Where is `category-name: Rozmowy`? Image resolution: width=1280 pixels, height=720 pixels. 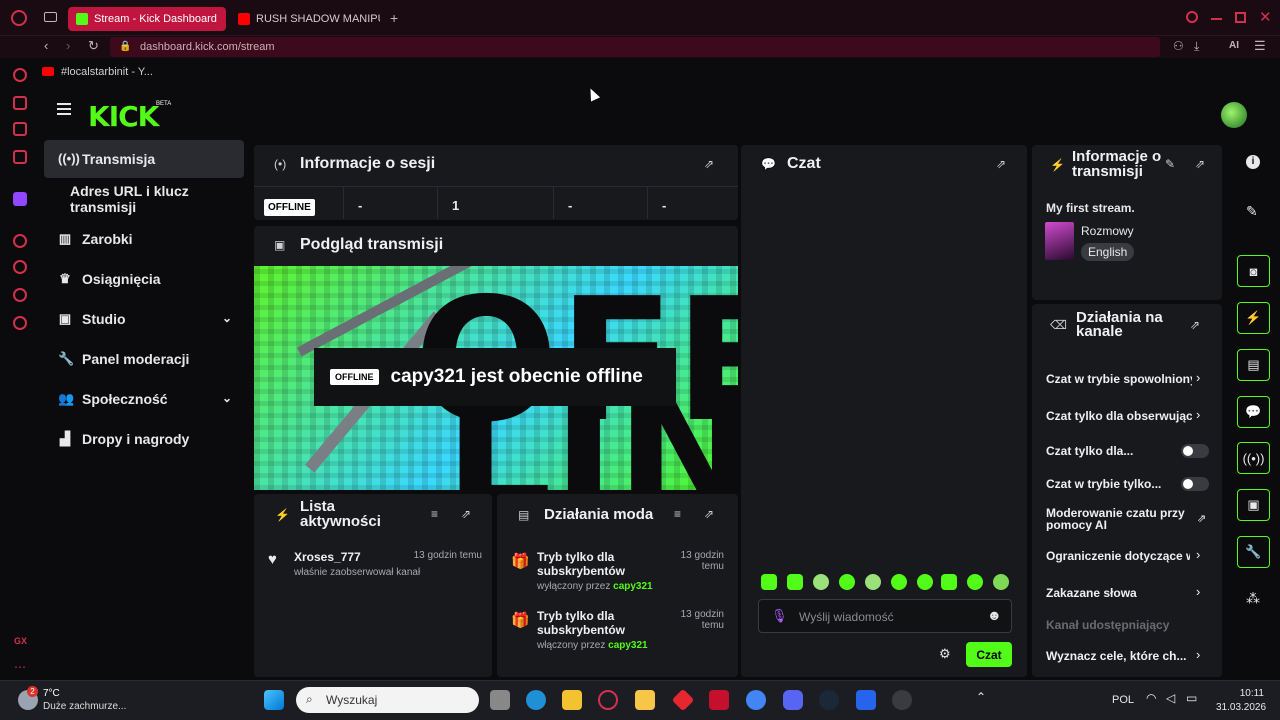
category-name: Rozmowy is located at coordinates (1107, 231).